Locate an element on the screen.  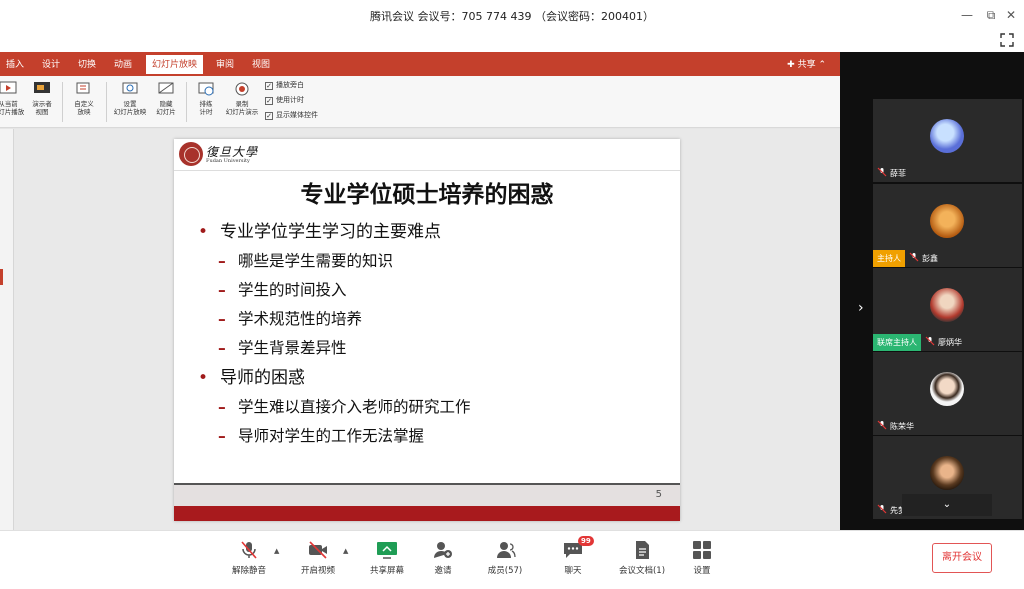
ribbon-record-show-button: 录制 幻灯片演示 is located at coordinates (242, 98).